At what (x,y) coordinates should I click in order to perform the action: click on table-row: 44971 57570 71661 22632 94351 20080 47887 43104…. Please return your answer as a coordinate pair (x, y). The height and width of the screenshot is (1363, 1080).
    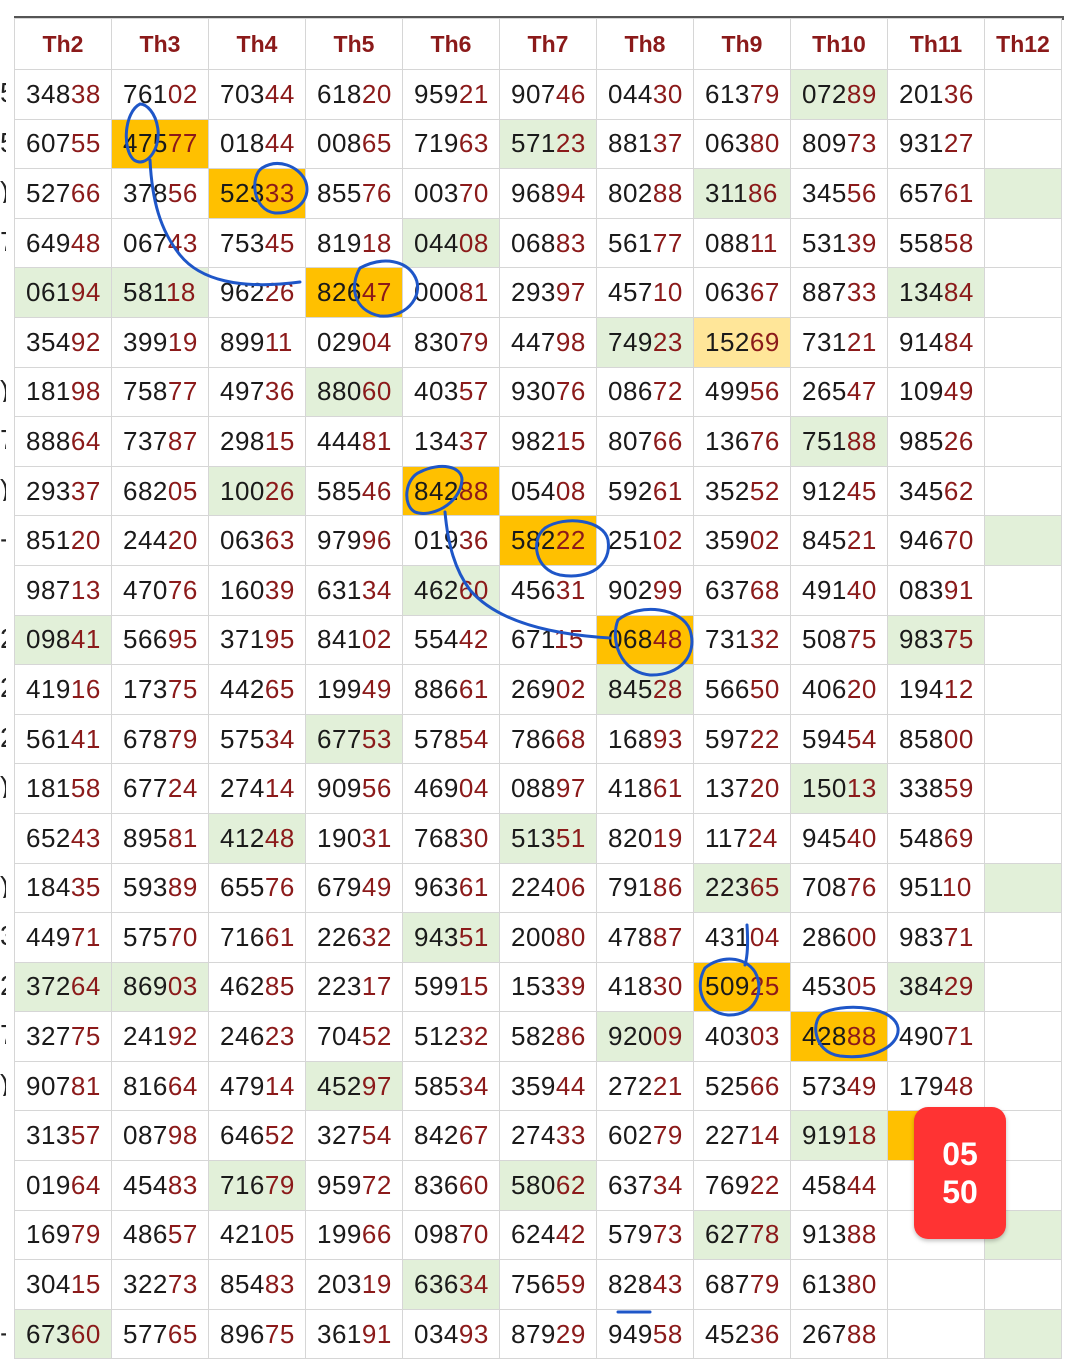
    Looking at the image, I should click on (538, 937).